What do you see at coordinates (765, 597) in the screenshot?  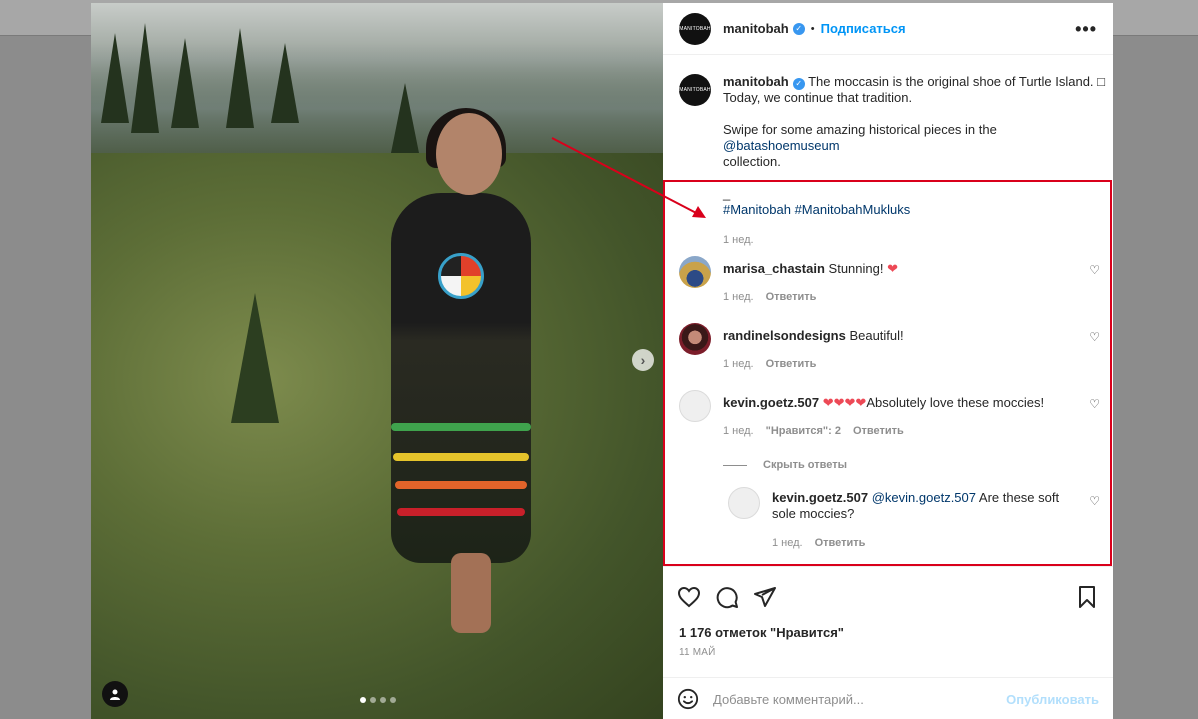 I see `share-icon` at bounding box center [765, 597].